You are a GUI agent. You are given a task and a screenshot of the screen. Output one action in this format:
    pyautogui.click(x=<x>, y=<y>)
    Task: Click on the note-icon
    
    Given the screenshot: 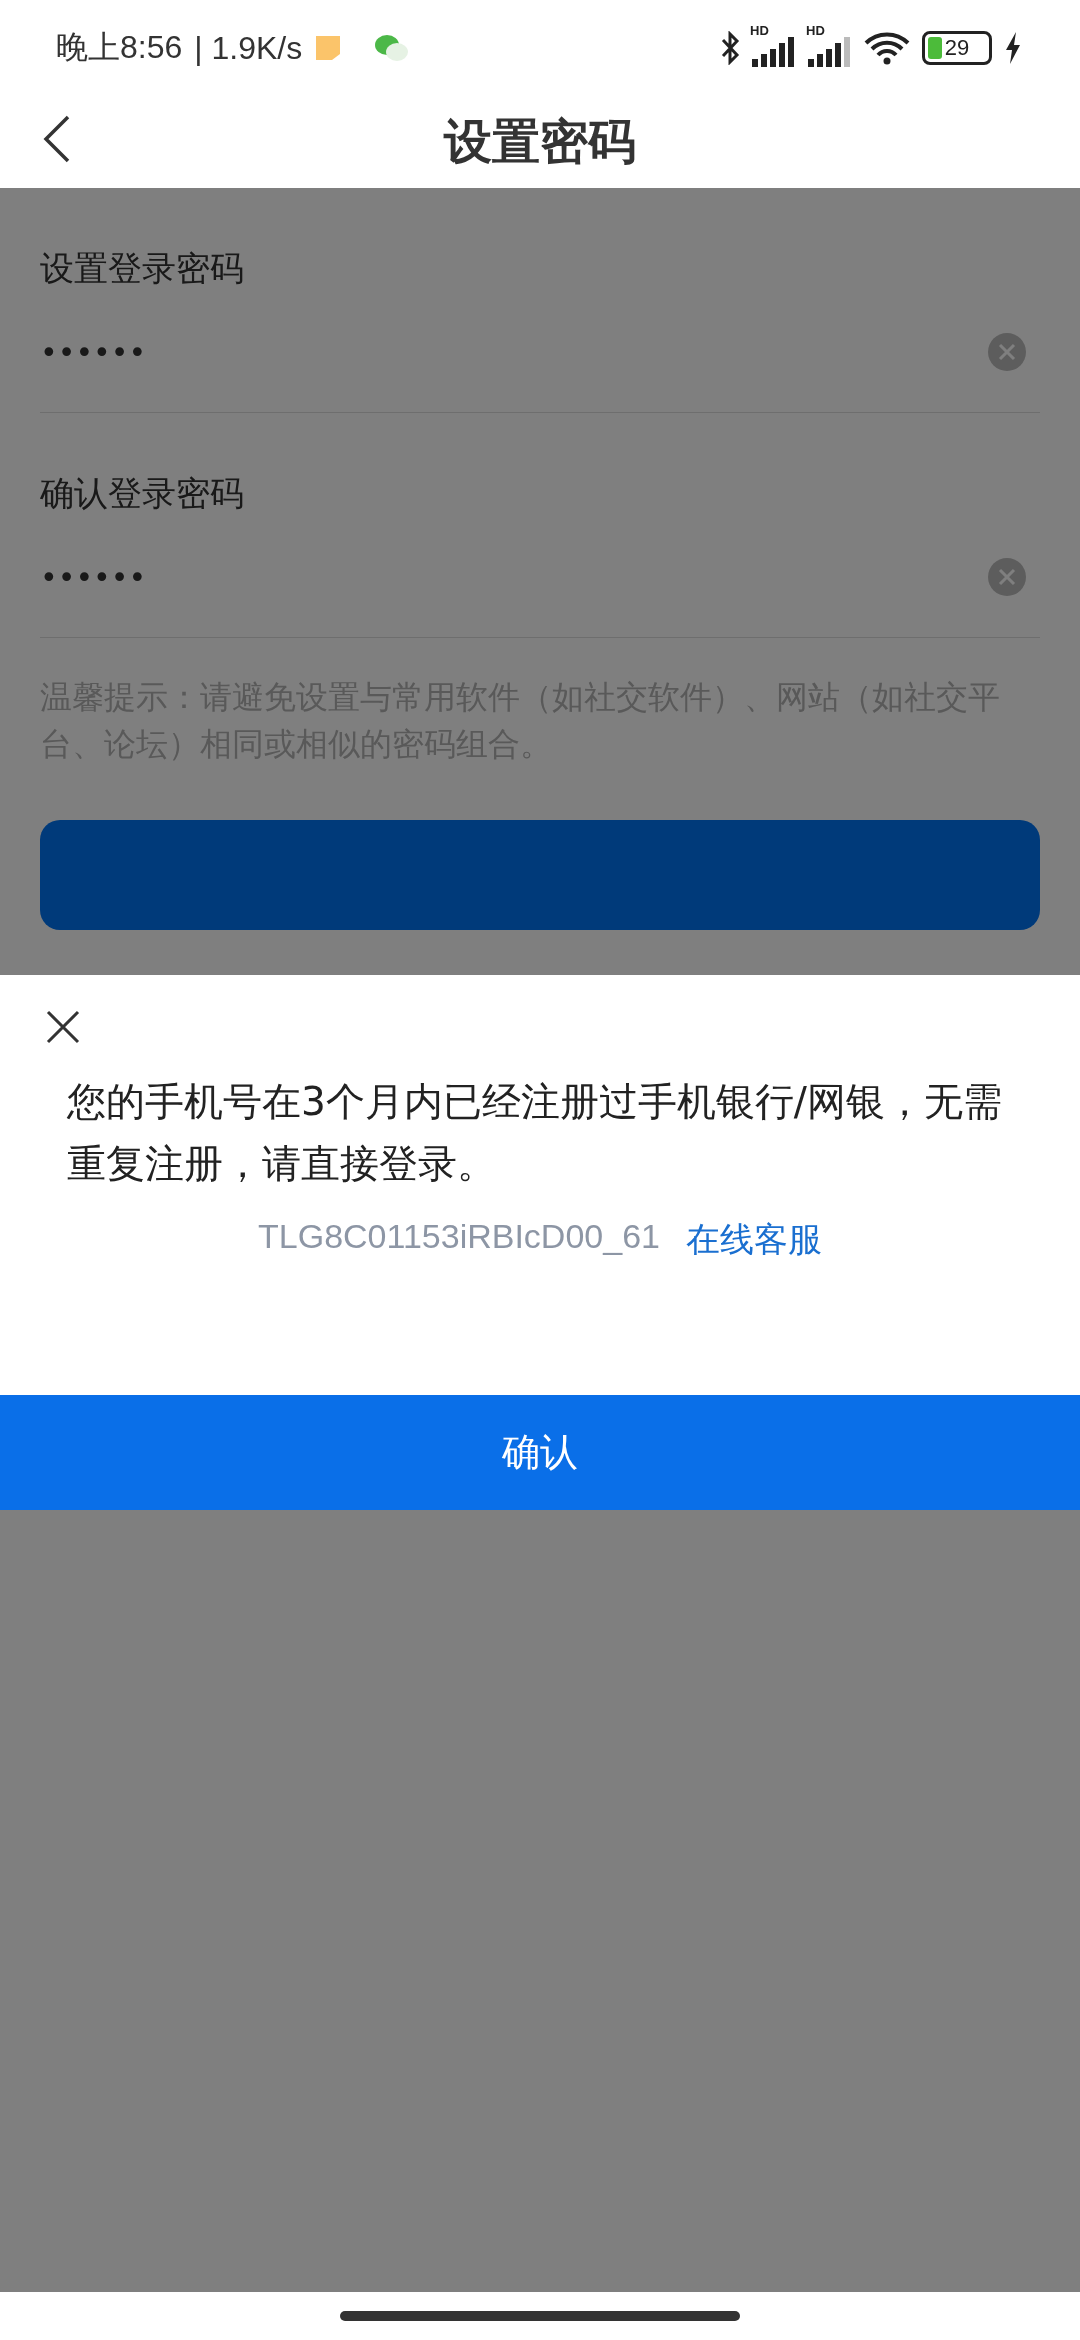 What is the action you would take?
    pyautogui.click(x=328, y=48)
    